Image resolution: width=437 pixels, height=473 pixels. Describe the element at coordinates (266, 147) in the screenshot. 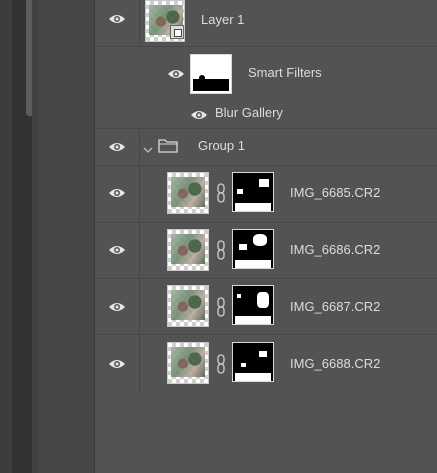

I see `layer-row-group-1: Group 1` at that location.